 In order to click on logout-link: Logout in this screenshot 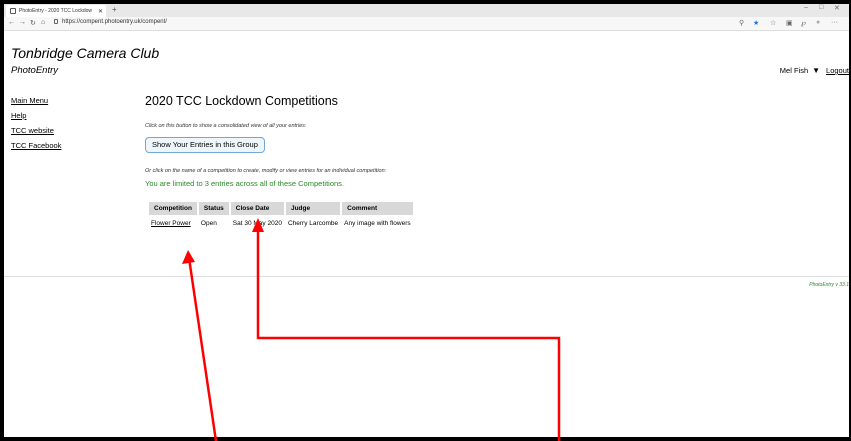, I will do `click(837, 70)`.